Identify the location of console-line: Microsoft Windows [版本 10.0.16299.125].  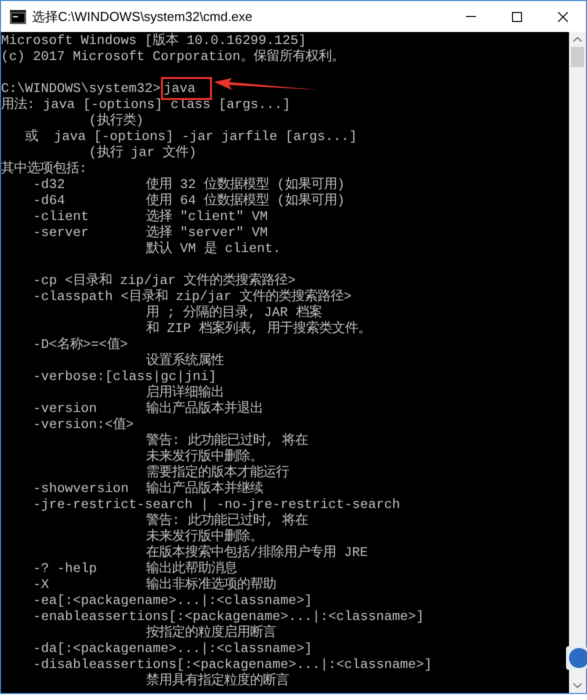
(153, 40).